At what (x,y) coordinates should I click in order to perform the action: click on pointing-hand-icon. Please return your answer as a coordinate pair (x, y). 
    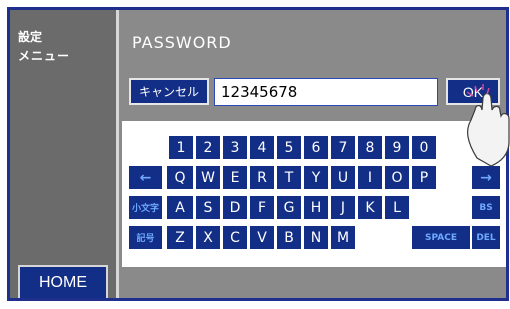
    Looking at the image, I should click on (488, 125).